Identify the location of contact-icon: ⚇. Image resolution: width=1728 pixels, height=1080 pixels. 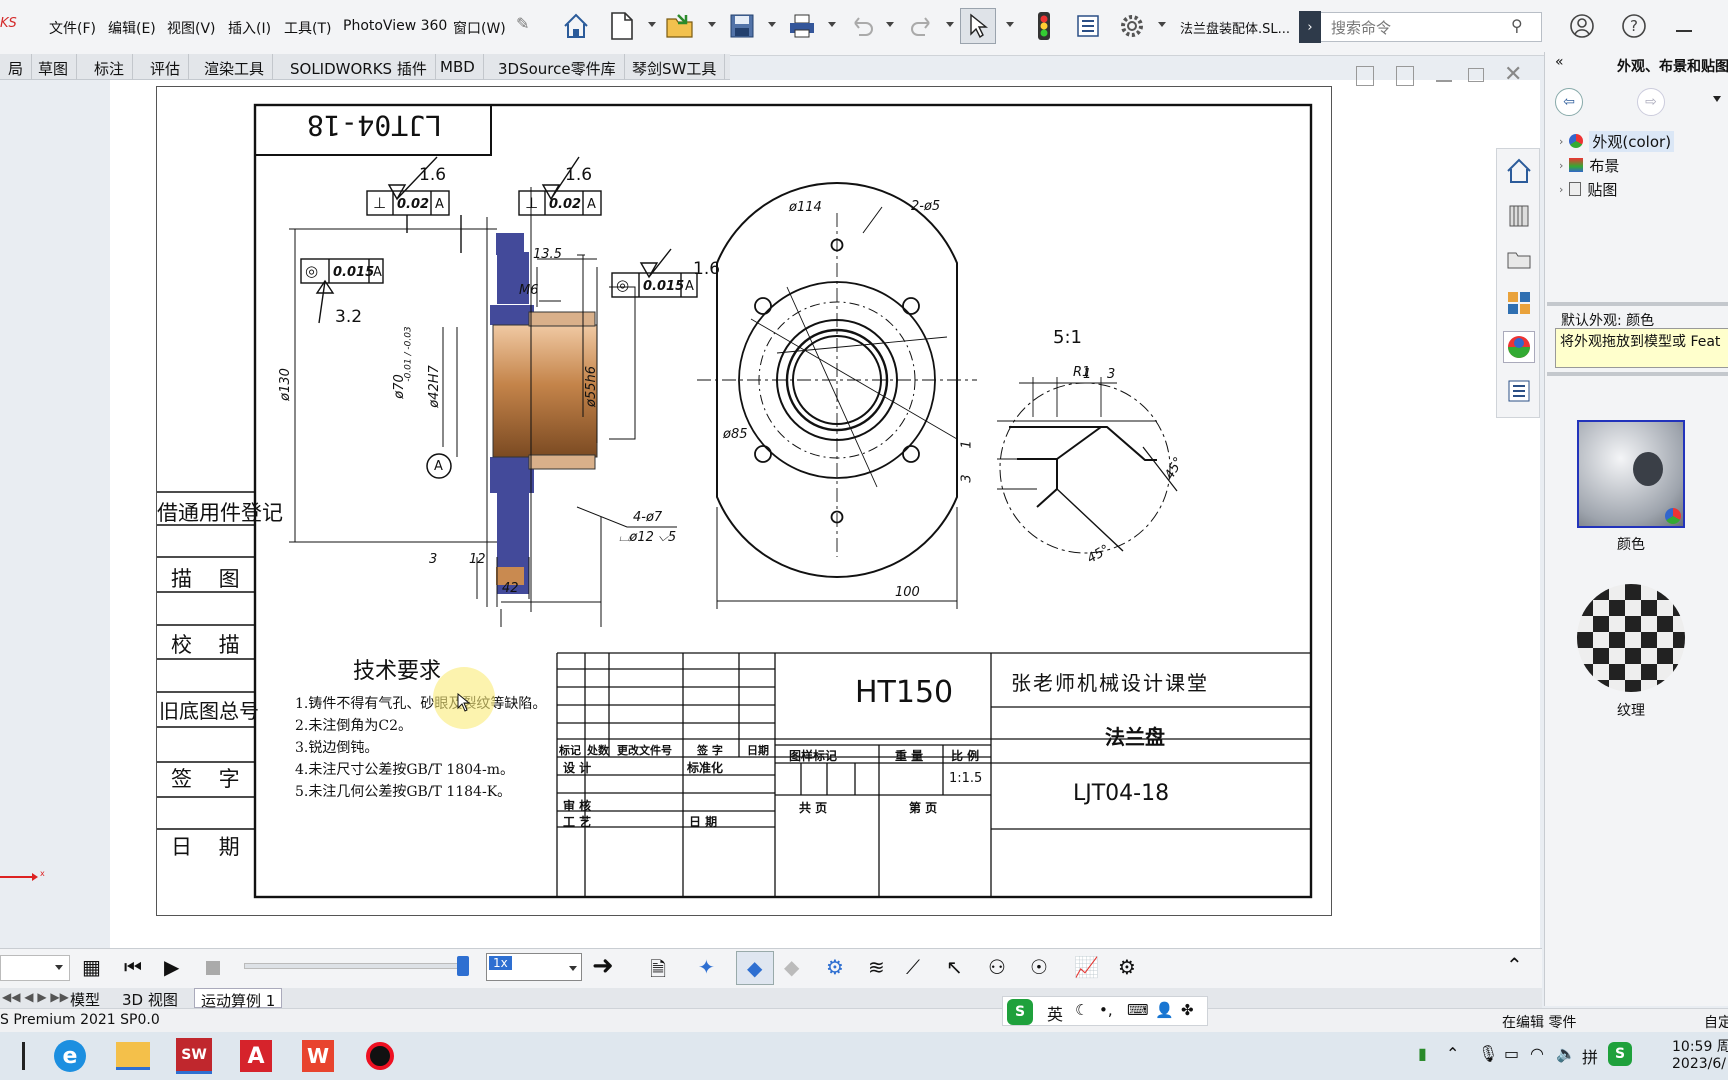
(997, 967).